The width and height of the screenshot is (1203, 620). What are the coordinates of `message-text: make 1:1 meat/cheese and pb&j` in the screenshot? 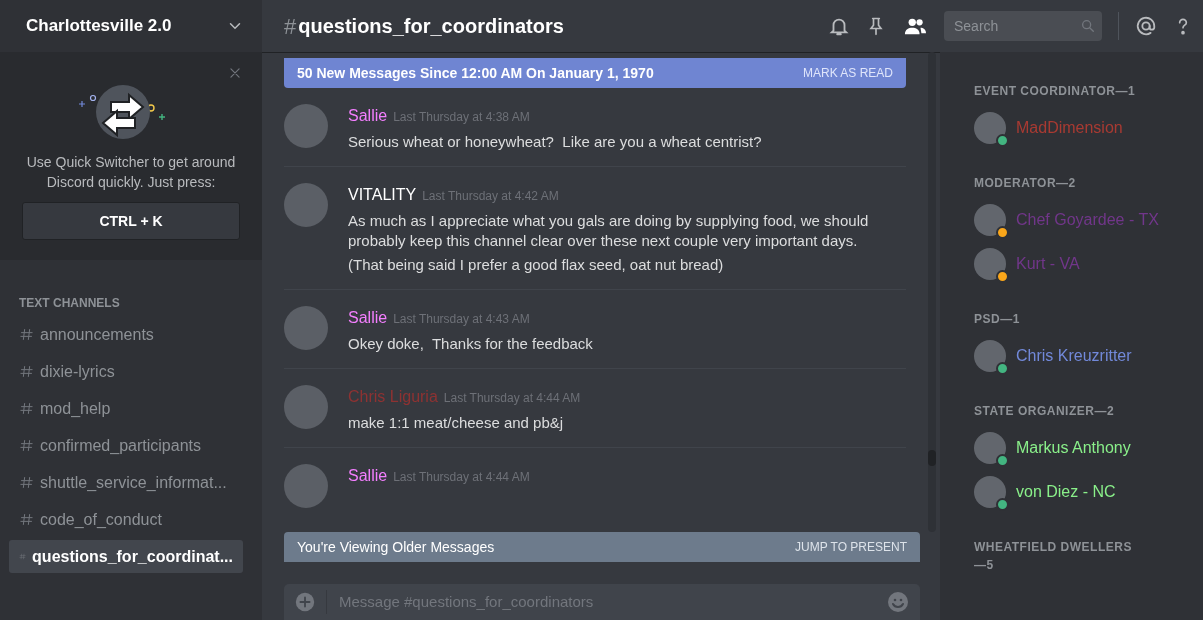 It's located at (456, 423).